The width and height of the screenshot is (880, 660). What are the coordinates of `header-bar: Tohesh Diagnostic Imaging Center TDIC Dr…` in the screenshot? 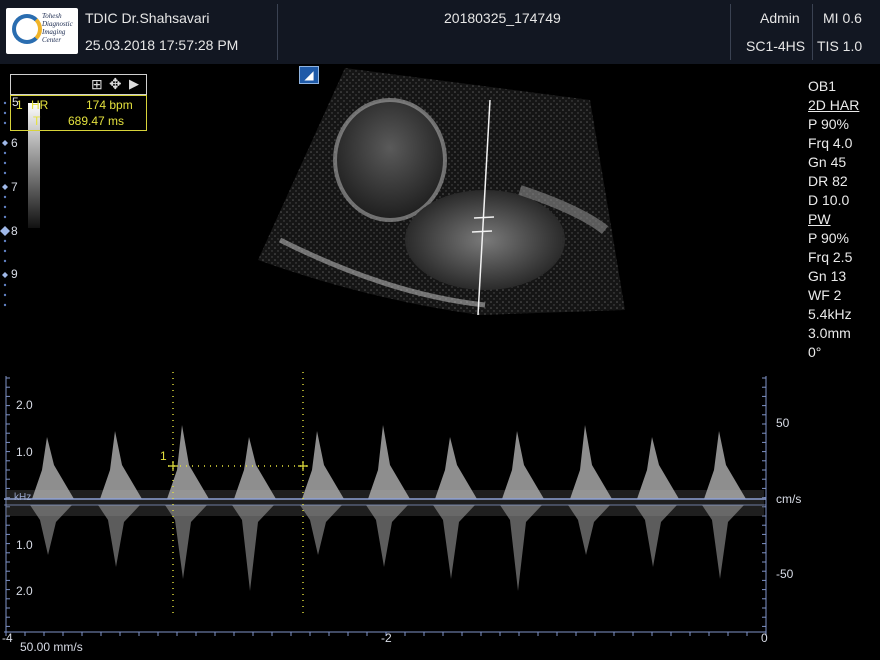 It's located at (440, 32).